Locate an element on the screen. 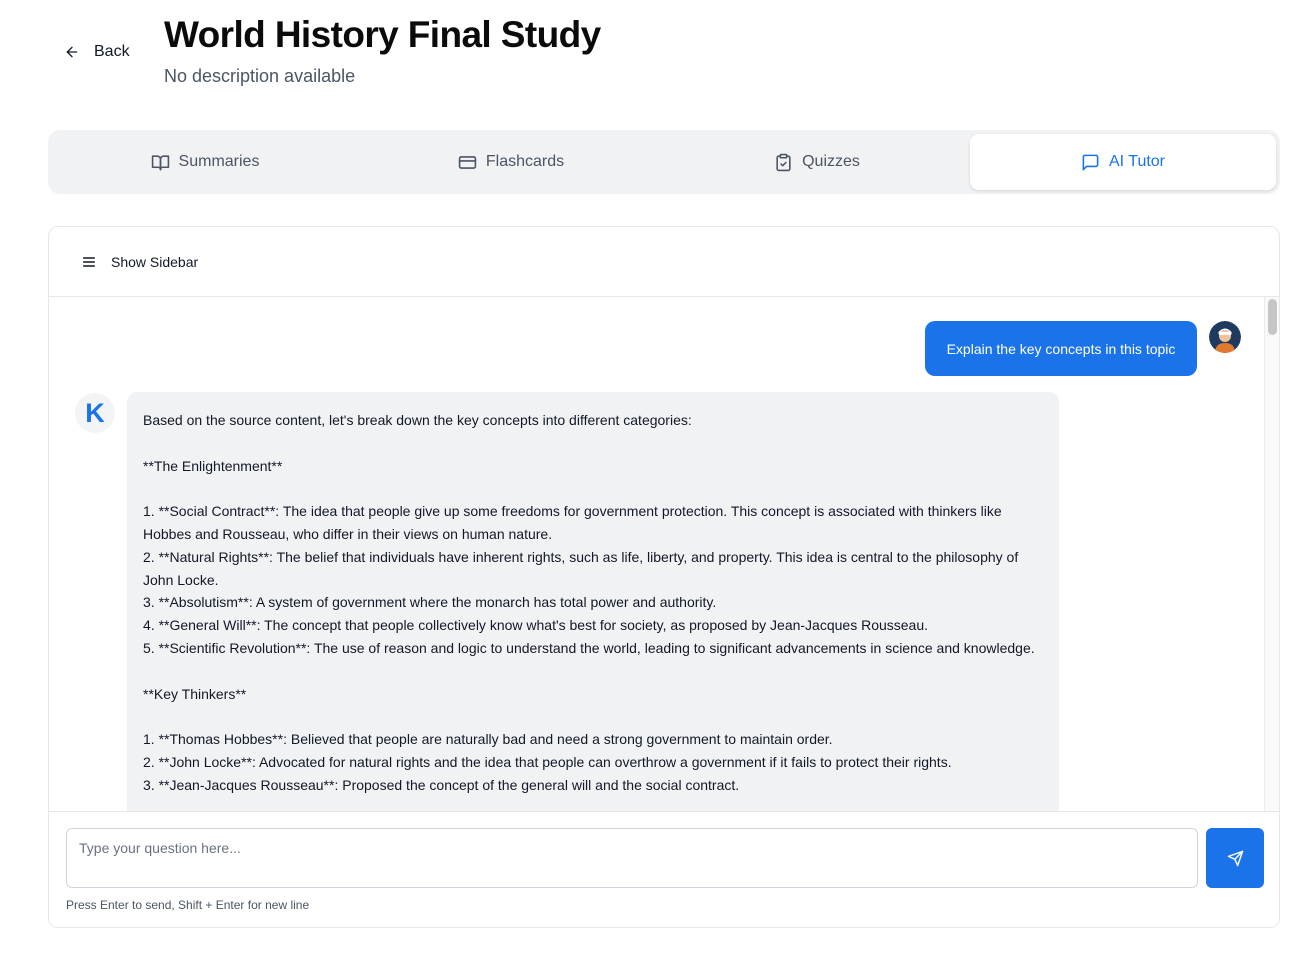 Image resolution: width=1312 pixels, height=980 pixels. user-avatar-icon is located at coordinates (1225, 337).